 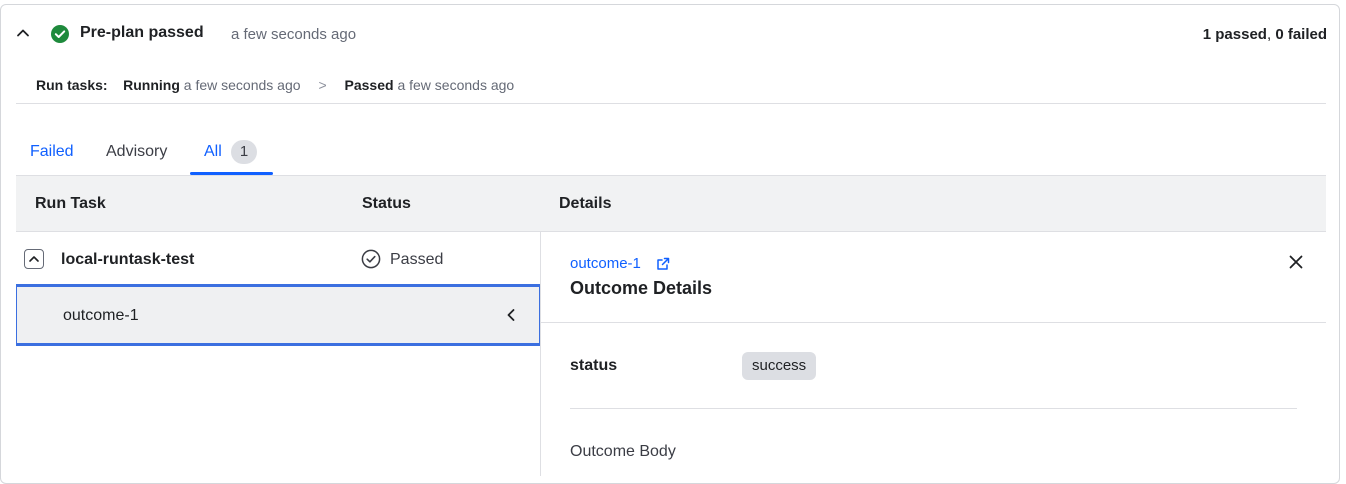 What do you see at coordinates (278, 258) in the screenshot?
I see `table-row: local-runtask-test Passed` at bounding box center [278, 258].